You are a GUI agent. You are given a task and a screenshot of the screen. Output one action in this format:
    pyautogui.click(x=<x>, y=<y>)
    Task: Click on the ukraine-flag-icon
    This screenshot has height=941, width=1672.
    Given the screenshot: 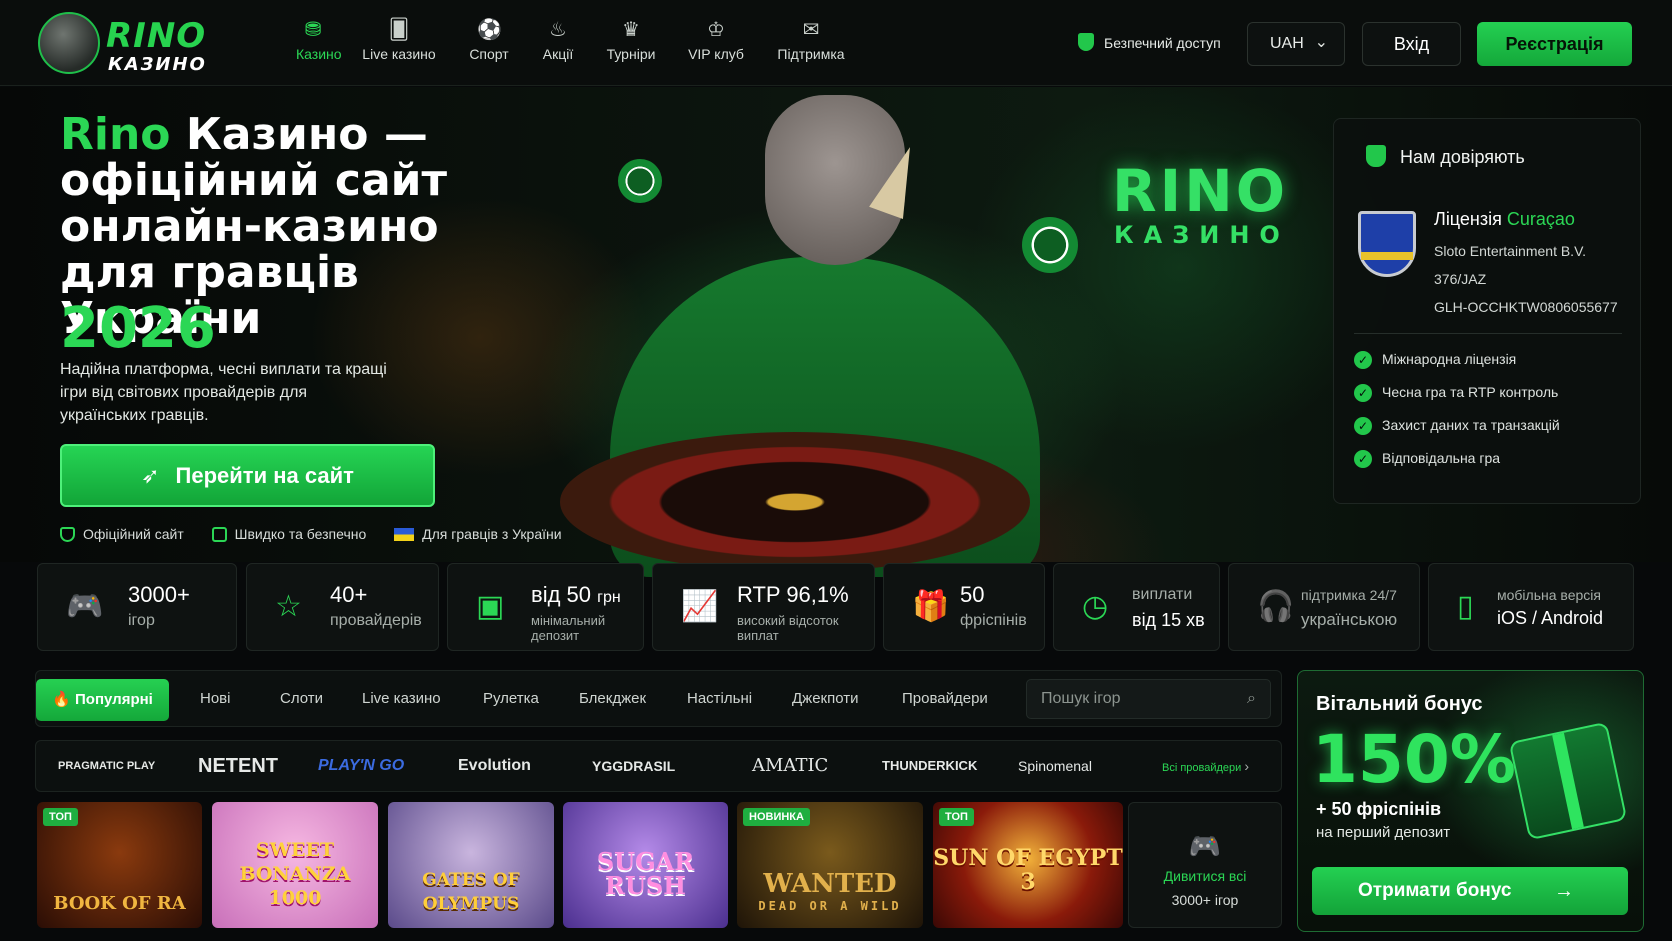 What is the action you would take?
    pyautogui.click(x=404, y=534)
    